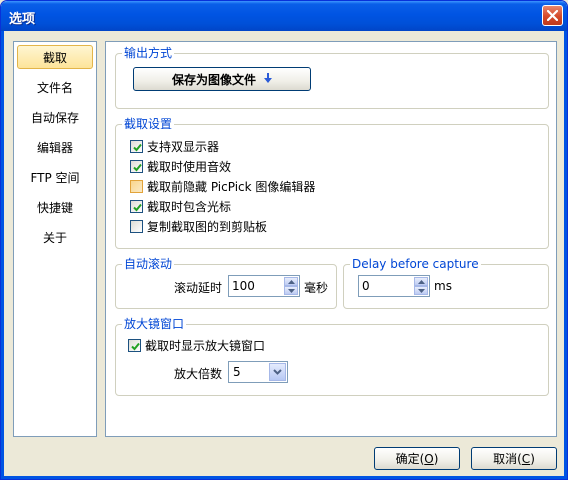 The image size is (568, 480). Describe the element at coordinates (55, 207) in the screenshot. I see `sidebar-item-hotkeys: 快捷键` at that location.